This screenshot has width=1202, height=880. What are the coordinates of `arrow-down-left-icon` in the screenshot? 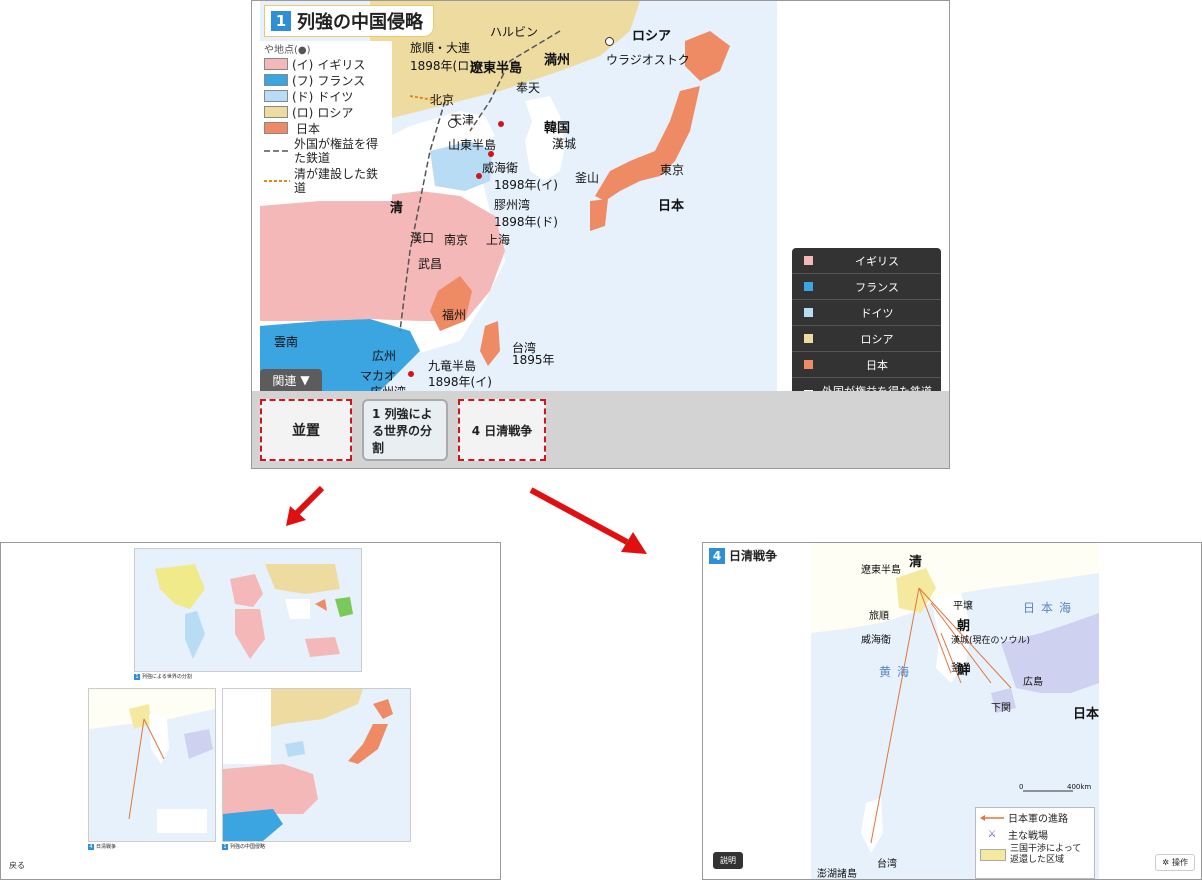 It's located at (305, 505).